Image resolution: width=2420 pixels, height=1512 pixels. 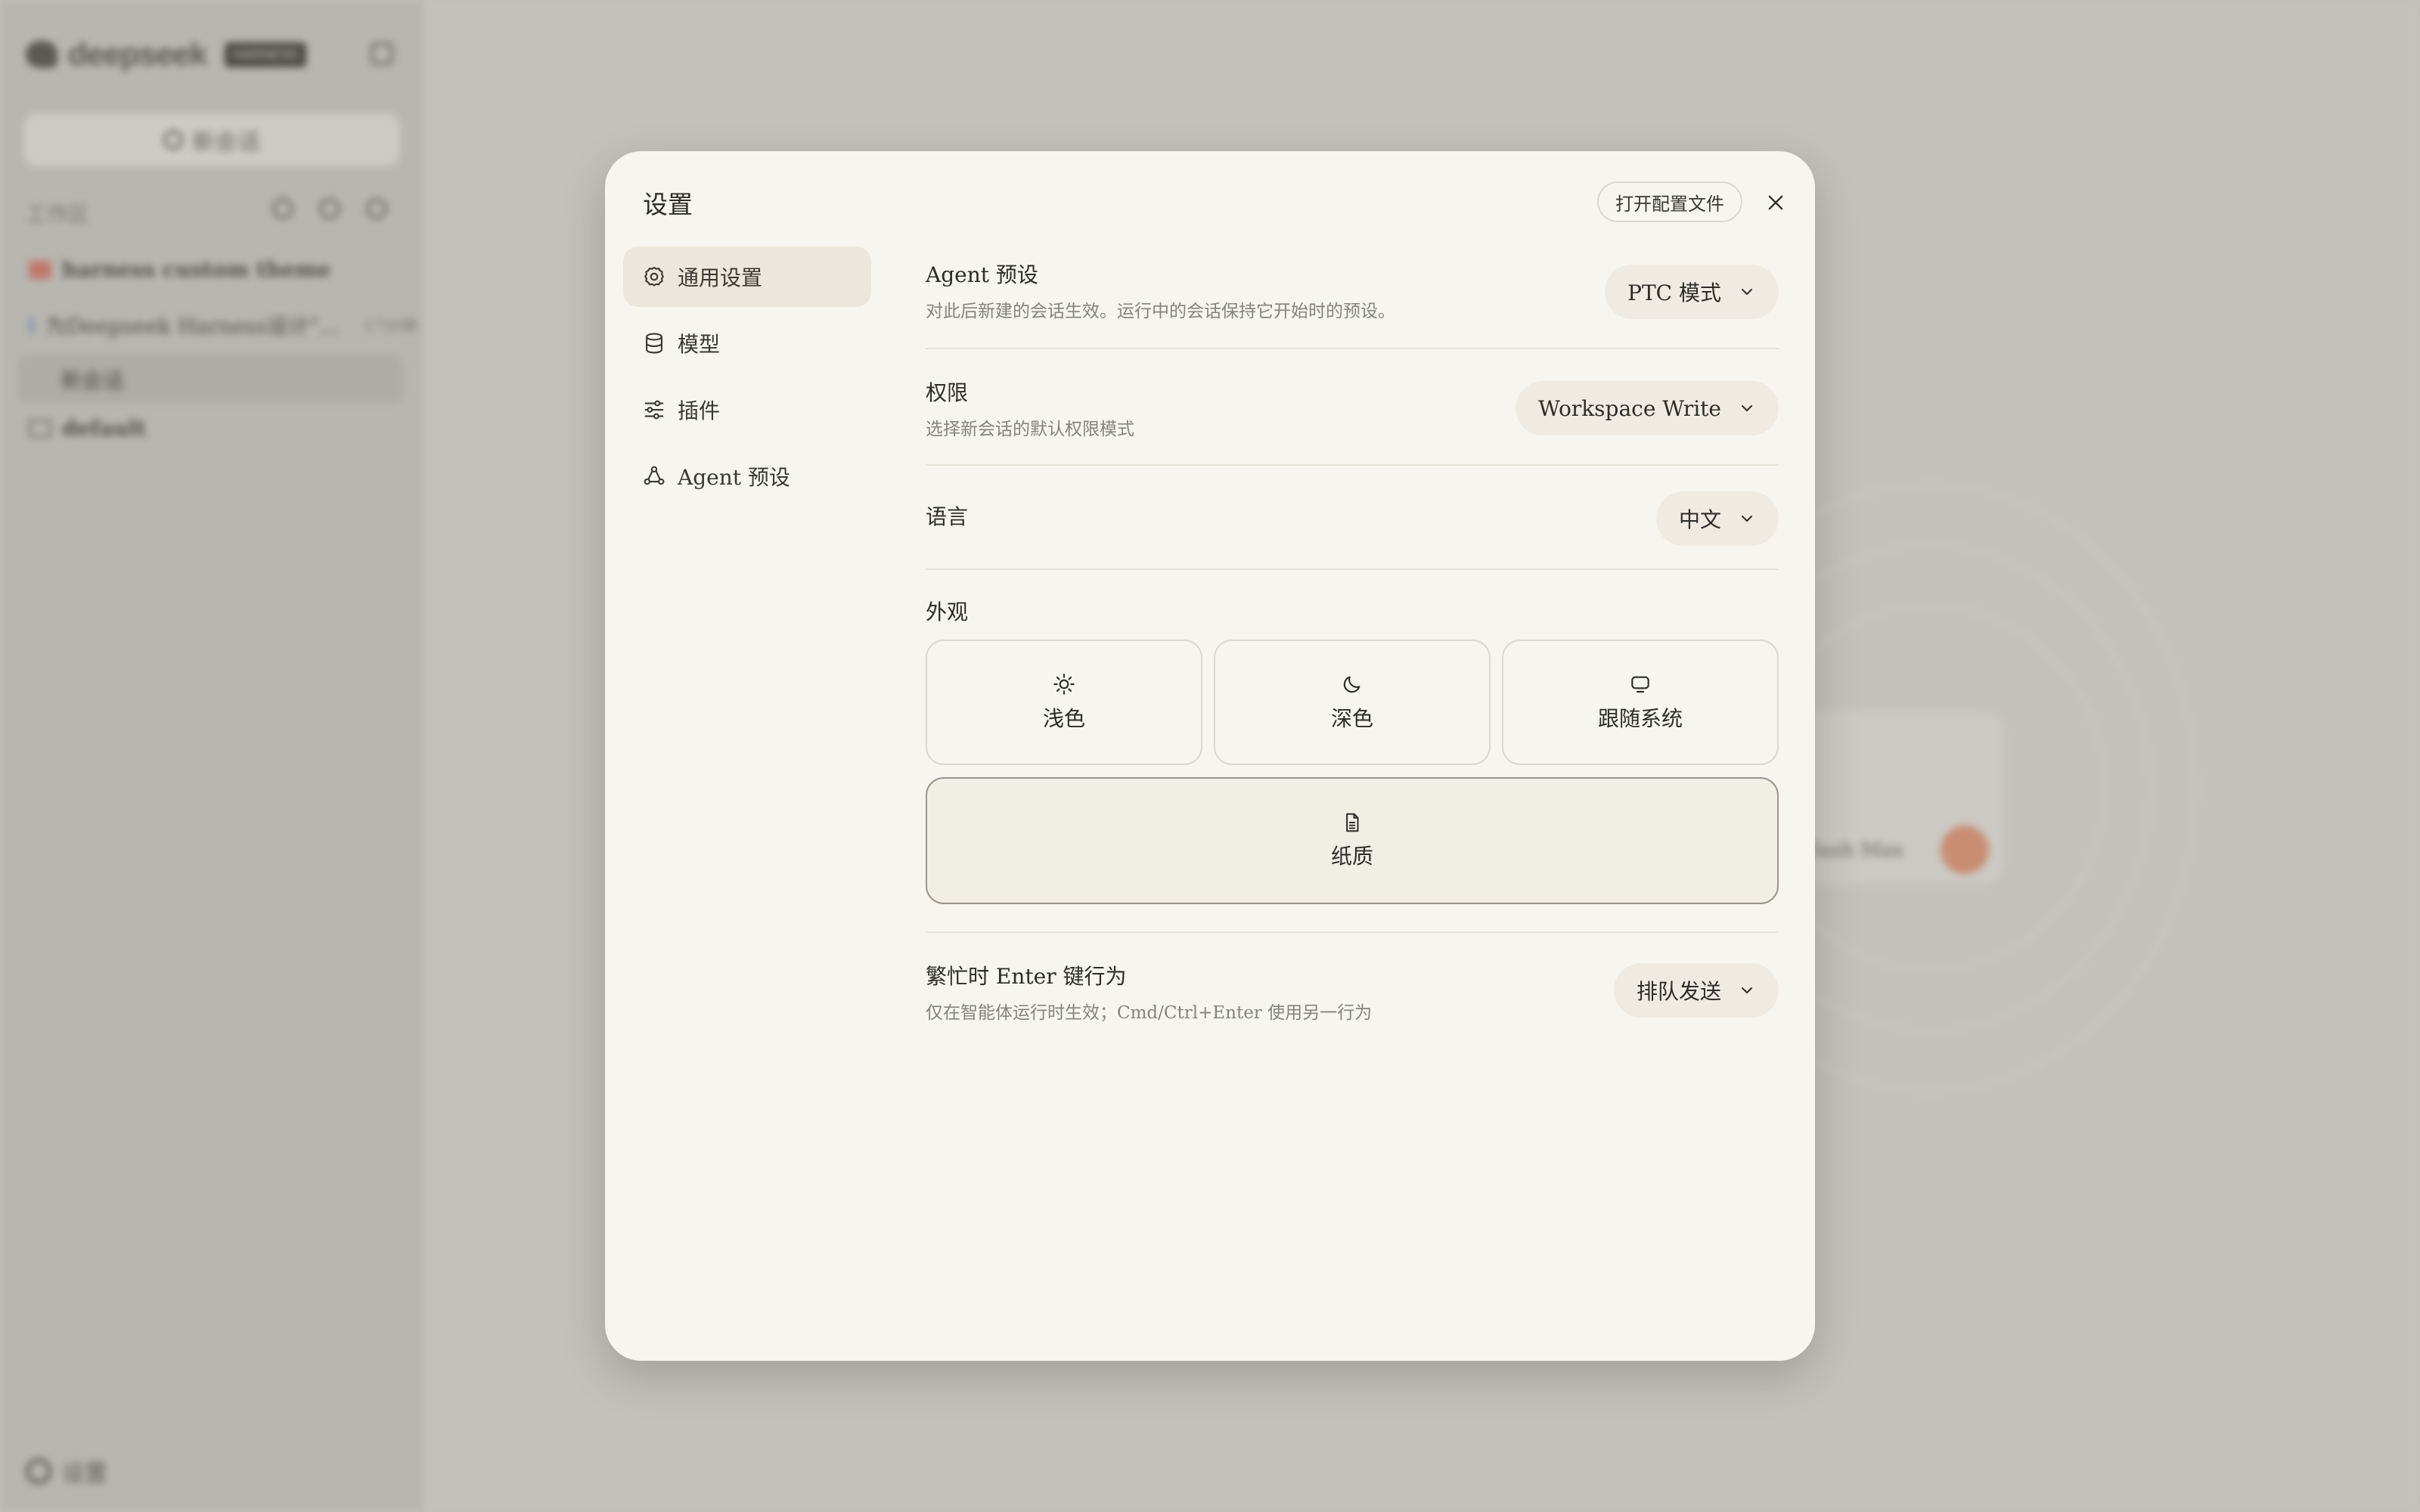 What do you see at coordinates (1352, 823) in the screenshot?
I see `document-icon` at bounding box center [1352, 823].